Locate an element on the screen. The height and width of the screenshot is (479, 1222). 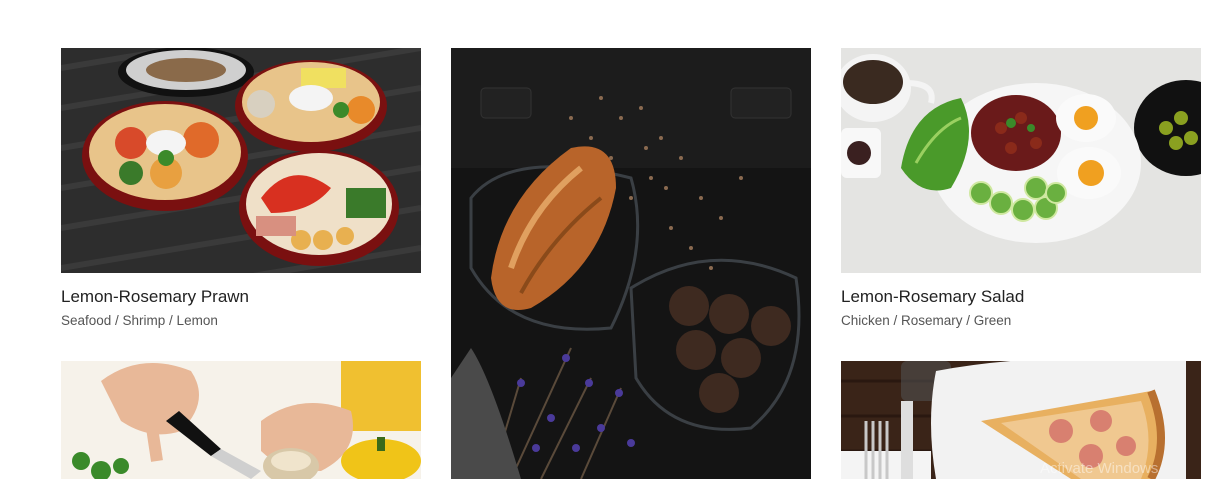
salad-with-eggs-image is located at coordinates (1021, 160).